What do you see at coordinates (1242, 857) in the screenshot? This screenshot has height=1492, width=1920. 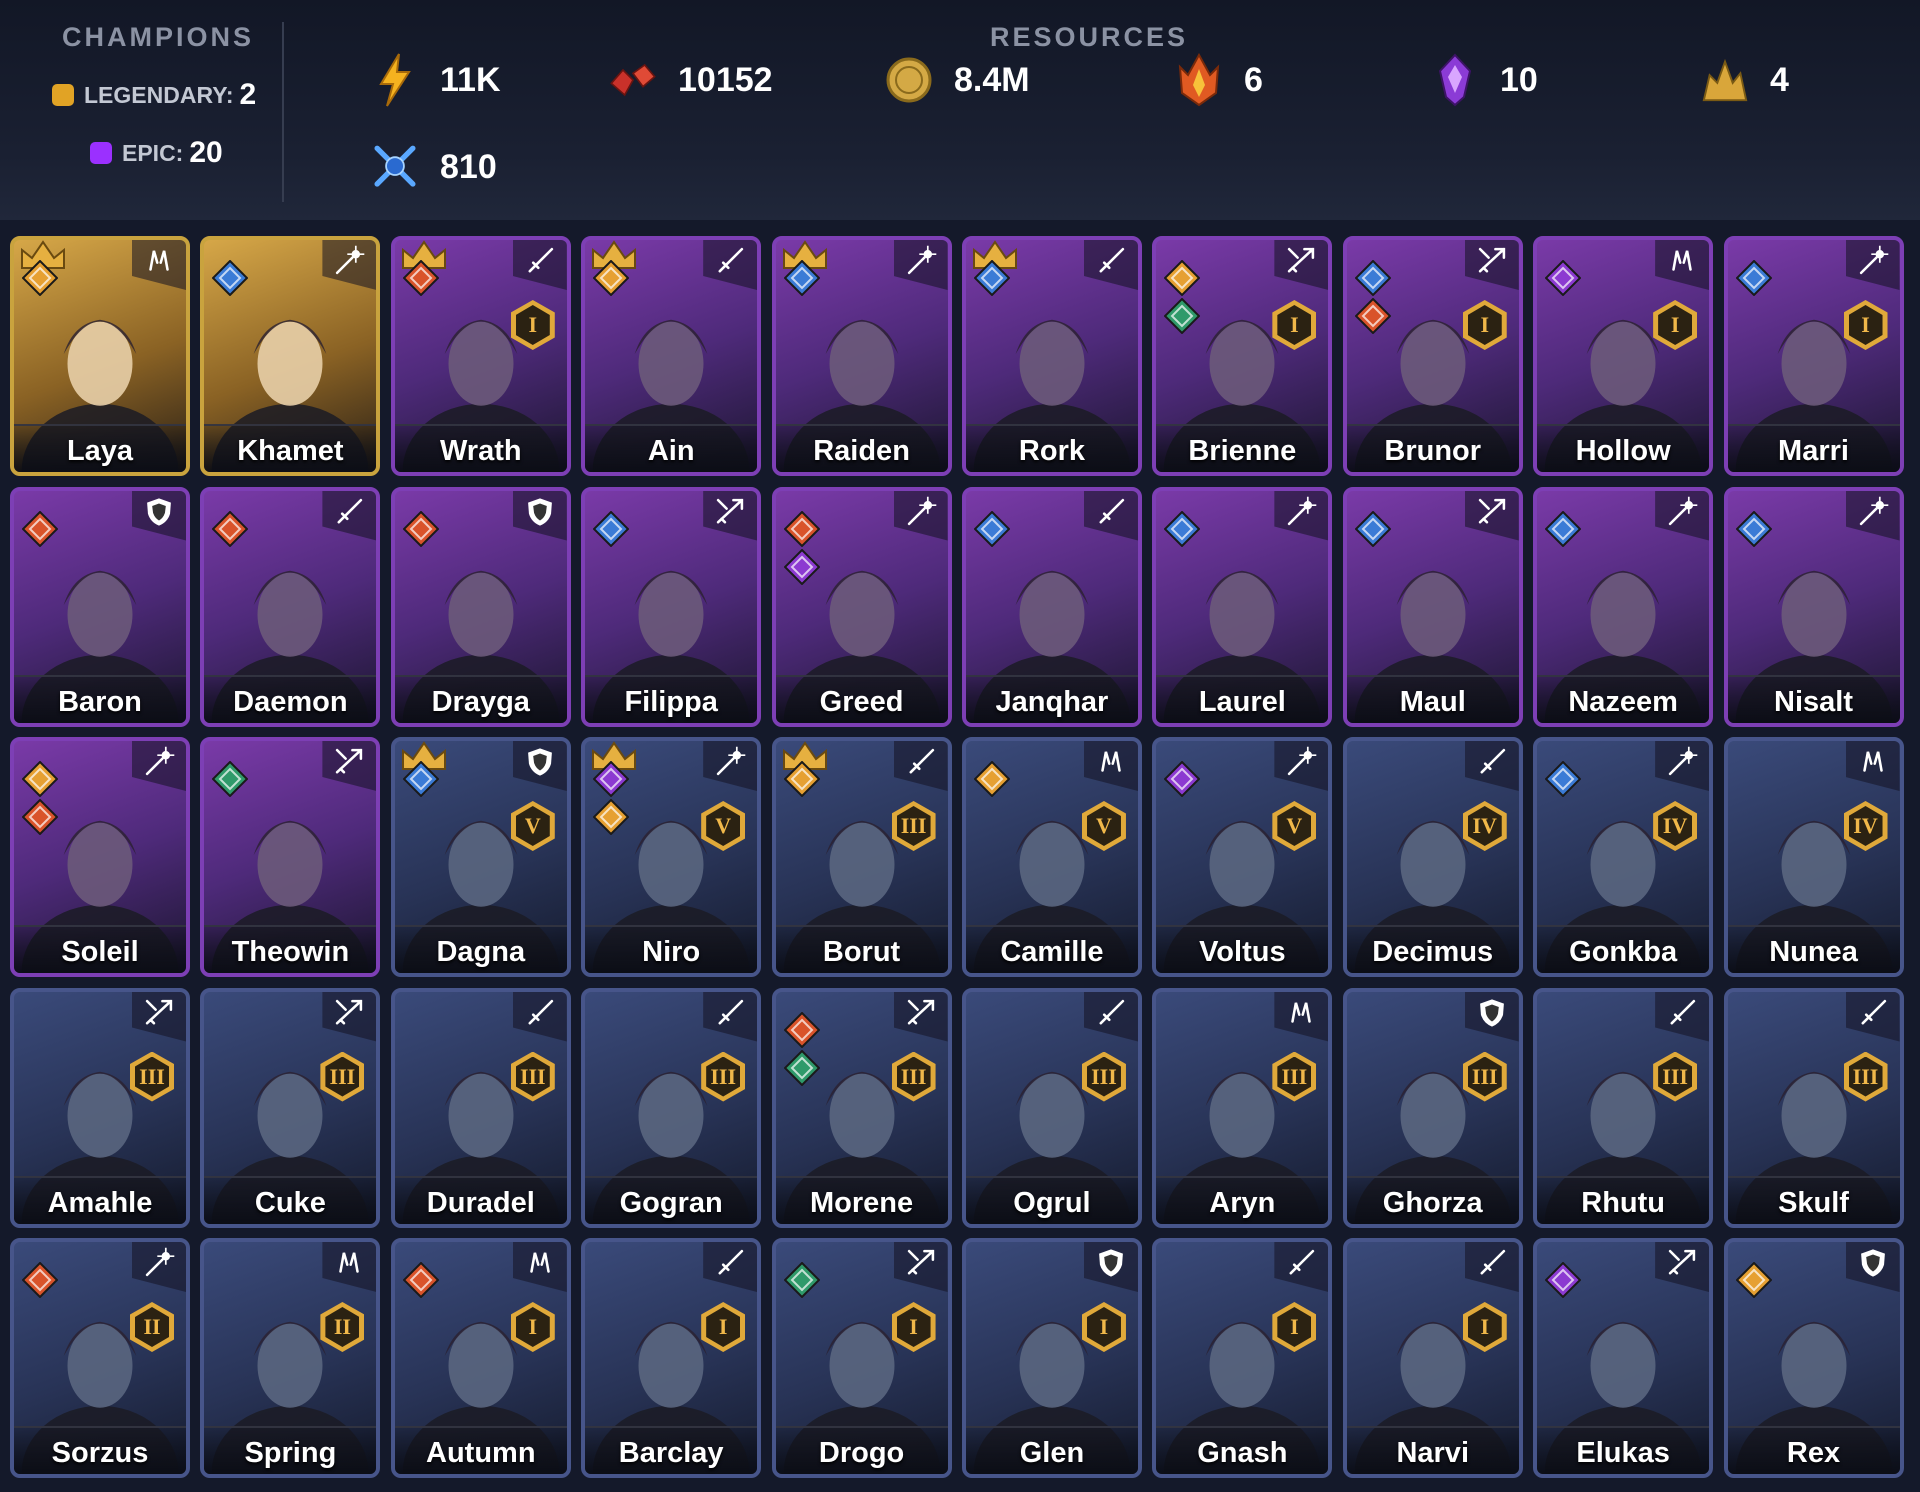 I see `champion-card: V Voltus` at bounding box center [1242, 857].